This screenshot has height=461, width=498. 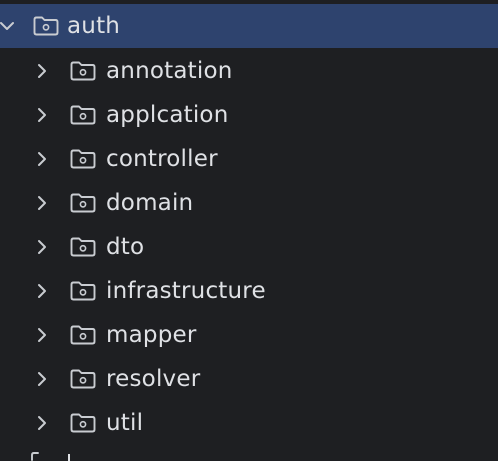 What do you see at coordinates (249, 247) in the screenshot?
I see `tree-row-dto: dto` at bounding box center [249, 247].